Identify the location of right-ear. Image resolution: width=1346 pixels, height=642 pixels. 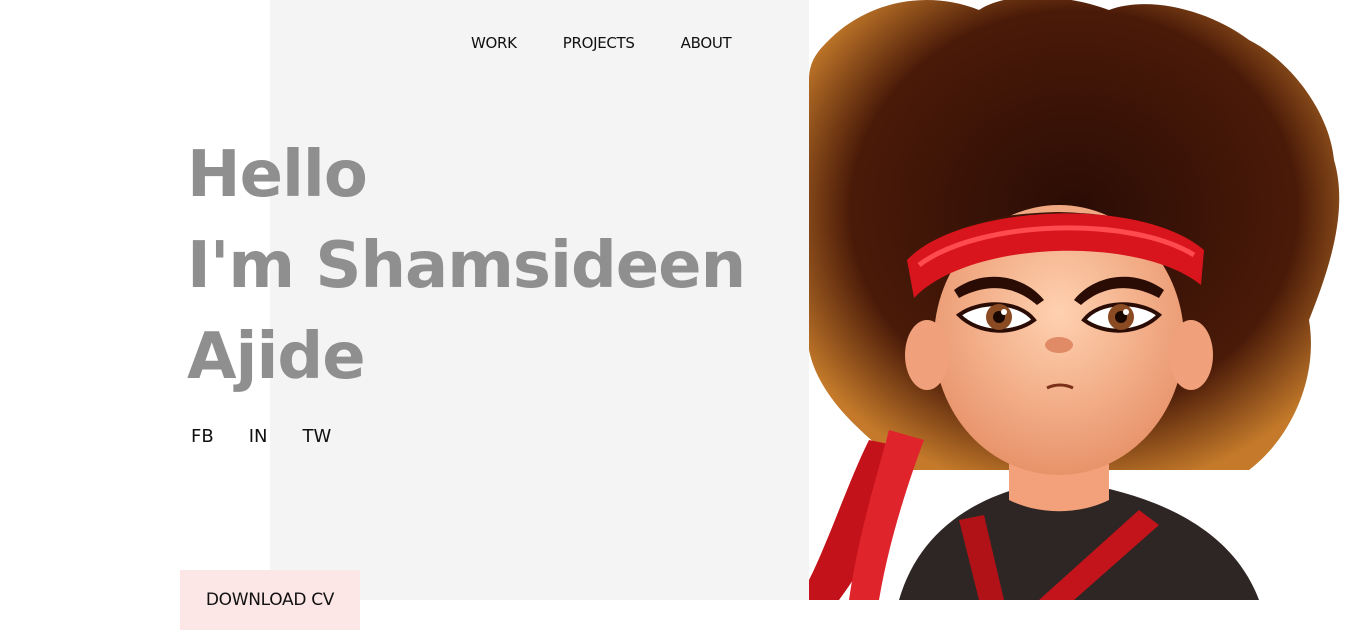
(1191, 355).